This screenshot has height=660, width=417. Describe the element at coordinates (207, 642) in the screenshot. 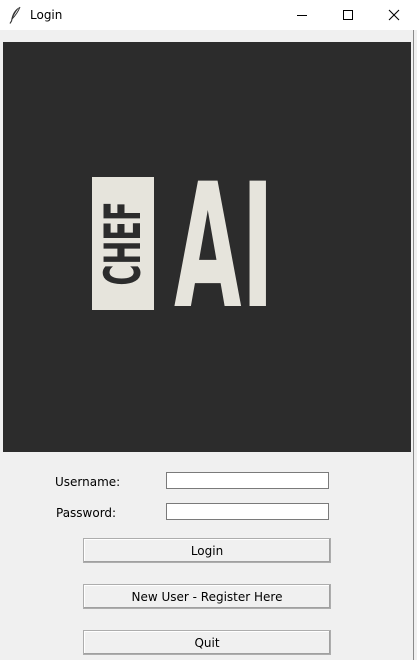

I see `quit-button: Quit` at that location.